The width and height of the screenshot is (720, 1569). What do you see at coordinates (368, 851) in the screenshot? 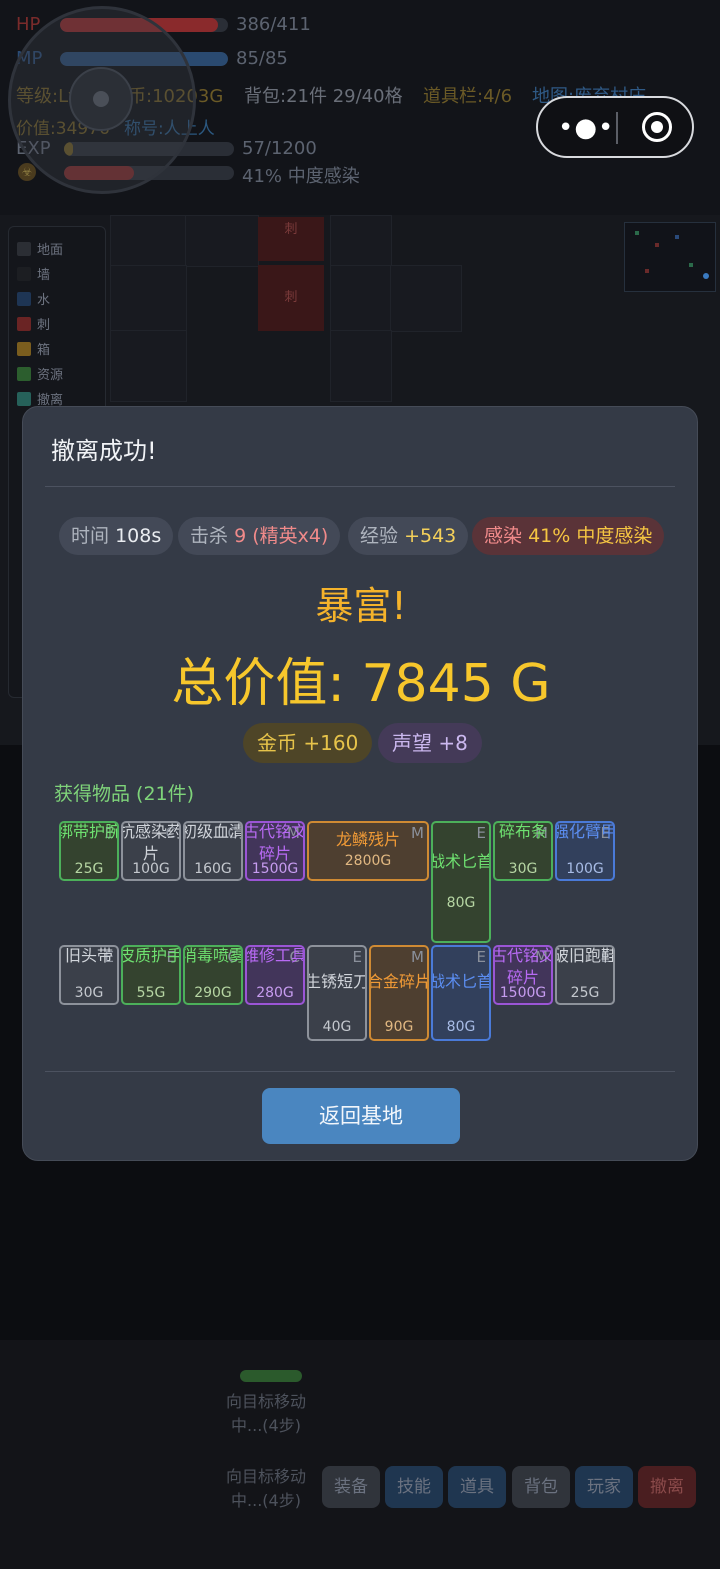
I see `item-card: M 龙鳞残片 2800G` at bounding box center [368, 851].